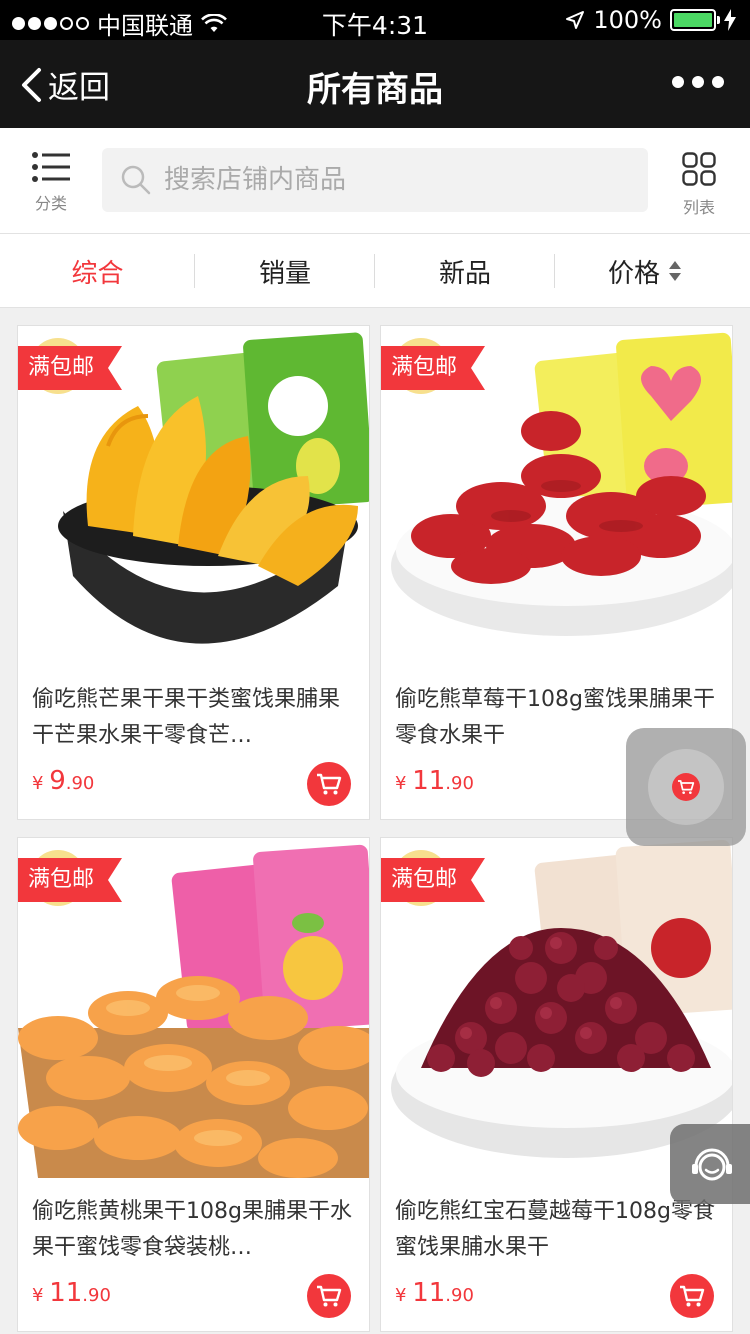  I want to click on location-arrow-icon, so click(575, 20).